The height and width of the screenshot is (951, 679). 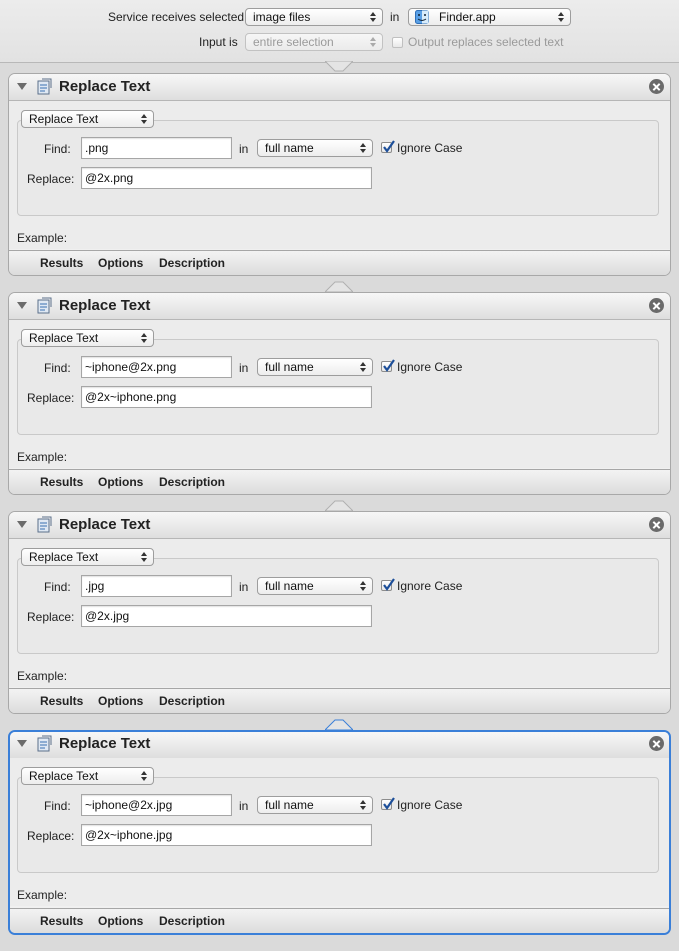 What do you see at coordinates (156, 586) in the screenshot?
I see `find-field: .jpg` at bounding box center [156, 586].